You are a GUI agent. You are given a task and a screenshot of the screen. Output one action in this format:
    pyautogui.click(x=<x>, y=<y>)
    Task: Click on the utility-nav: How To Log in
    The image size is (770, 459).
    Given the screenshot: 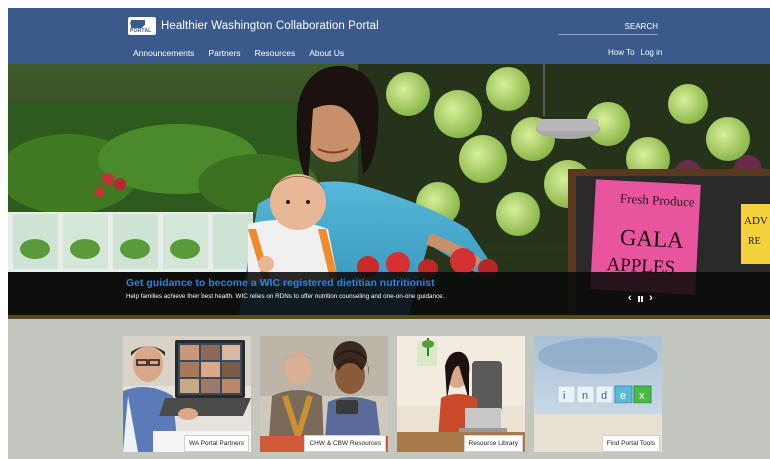 What is the action you would take?
    pyautogui.click(x=635, y=52)
    